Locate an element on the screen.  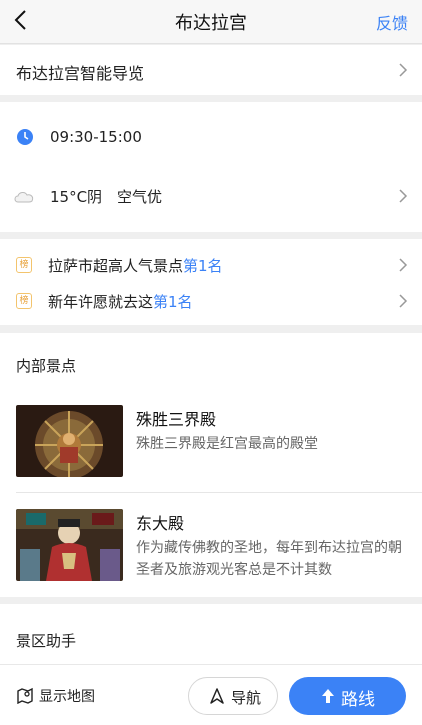
smart-guide-row: 布达拉宫智能导览 is located at coordinates (211, 70).